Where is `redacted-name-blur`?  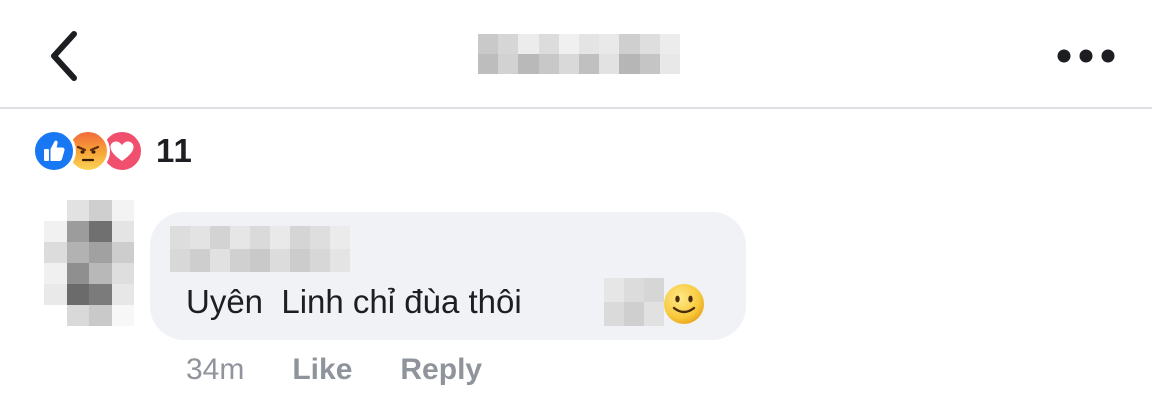
redacted-name-blur is located at coordinates (260, 249).